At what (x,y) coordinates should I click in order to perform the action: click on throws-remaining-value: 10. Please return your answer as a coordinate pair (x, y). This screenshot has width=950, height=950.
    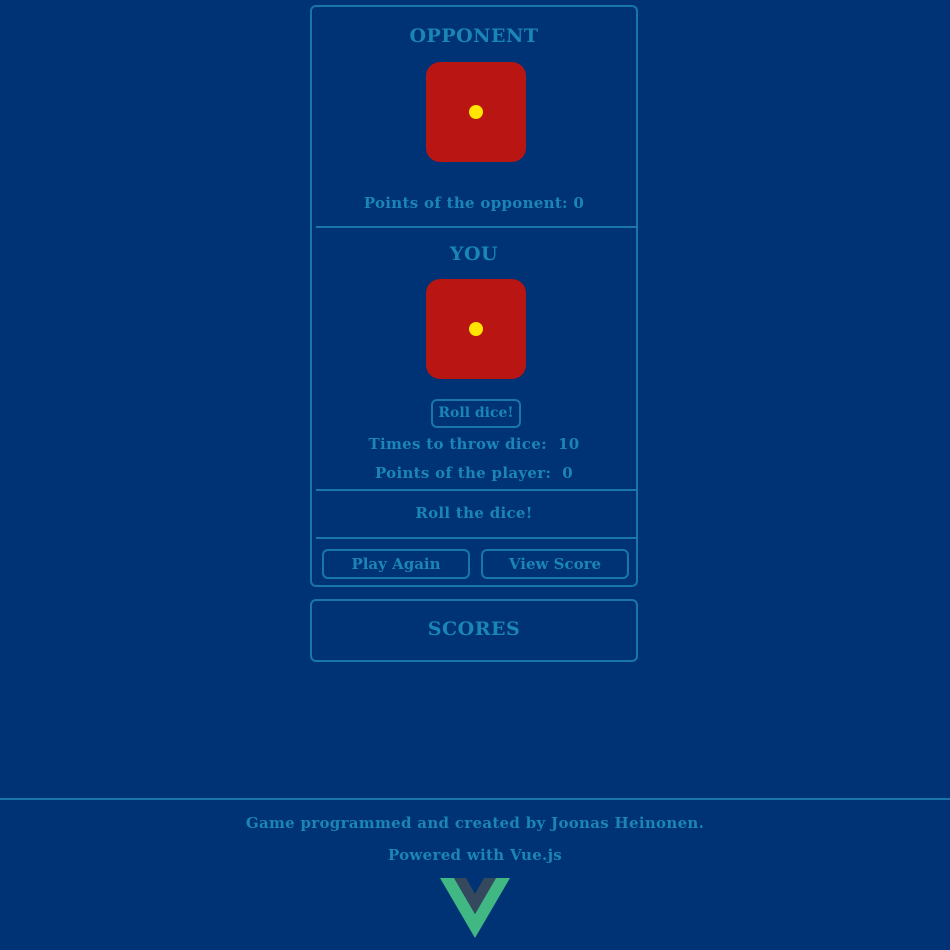
    Looking at the image, I should click on (568, 444).